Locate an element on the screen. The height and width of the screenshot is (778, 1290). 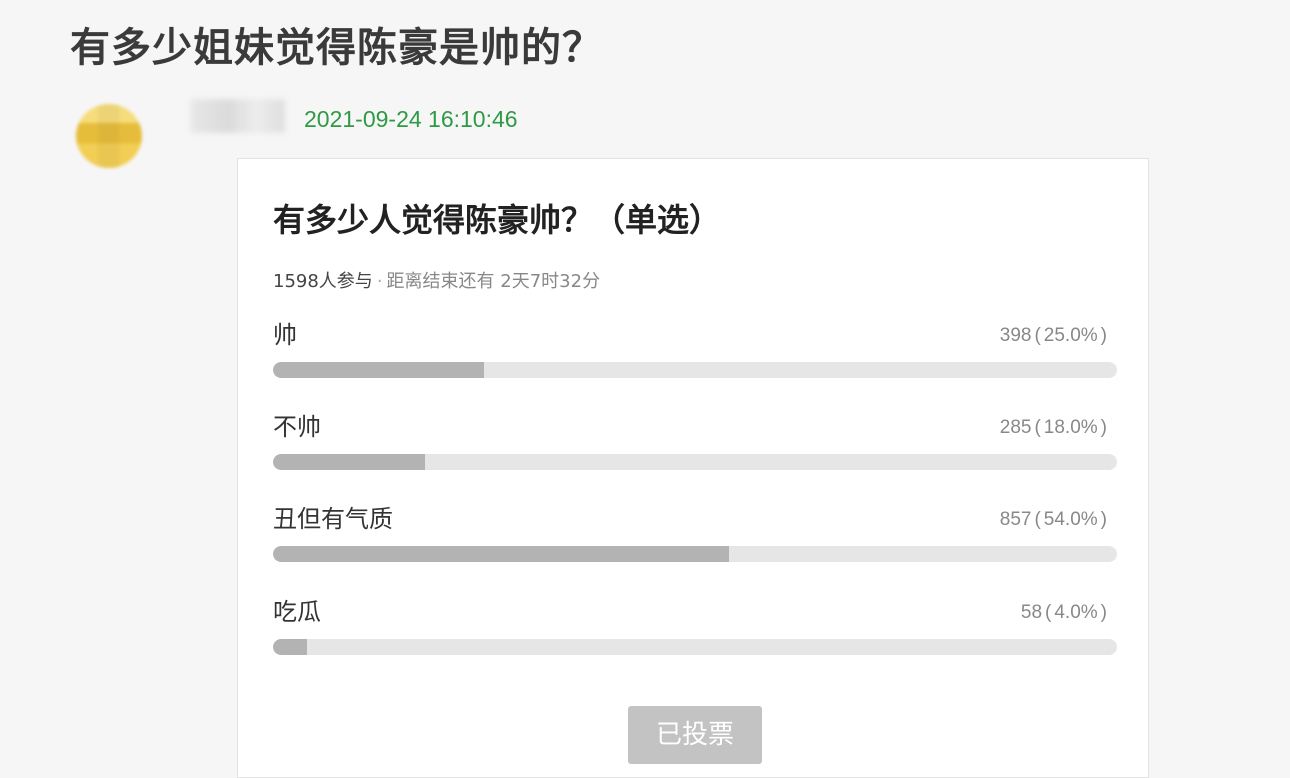
option-count: 285 is located at coordinates (1015, 427).